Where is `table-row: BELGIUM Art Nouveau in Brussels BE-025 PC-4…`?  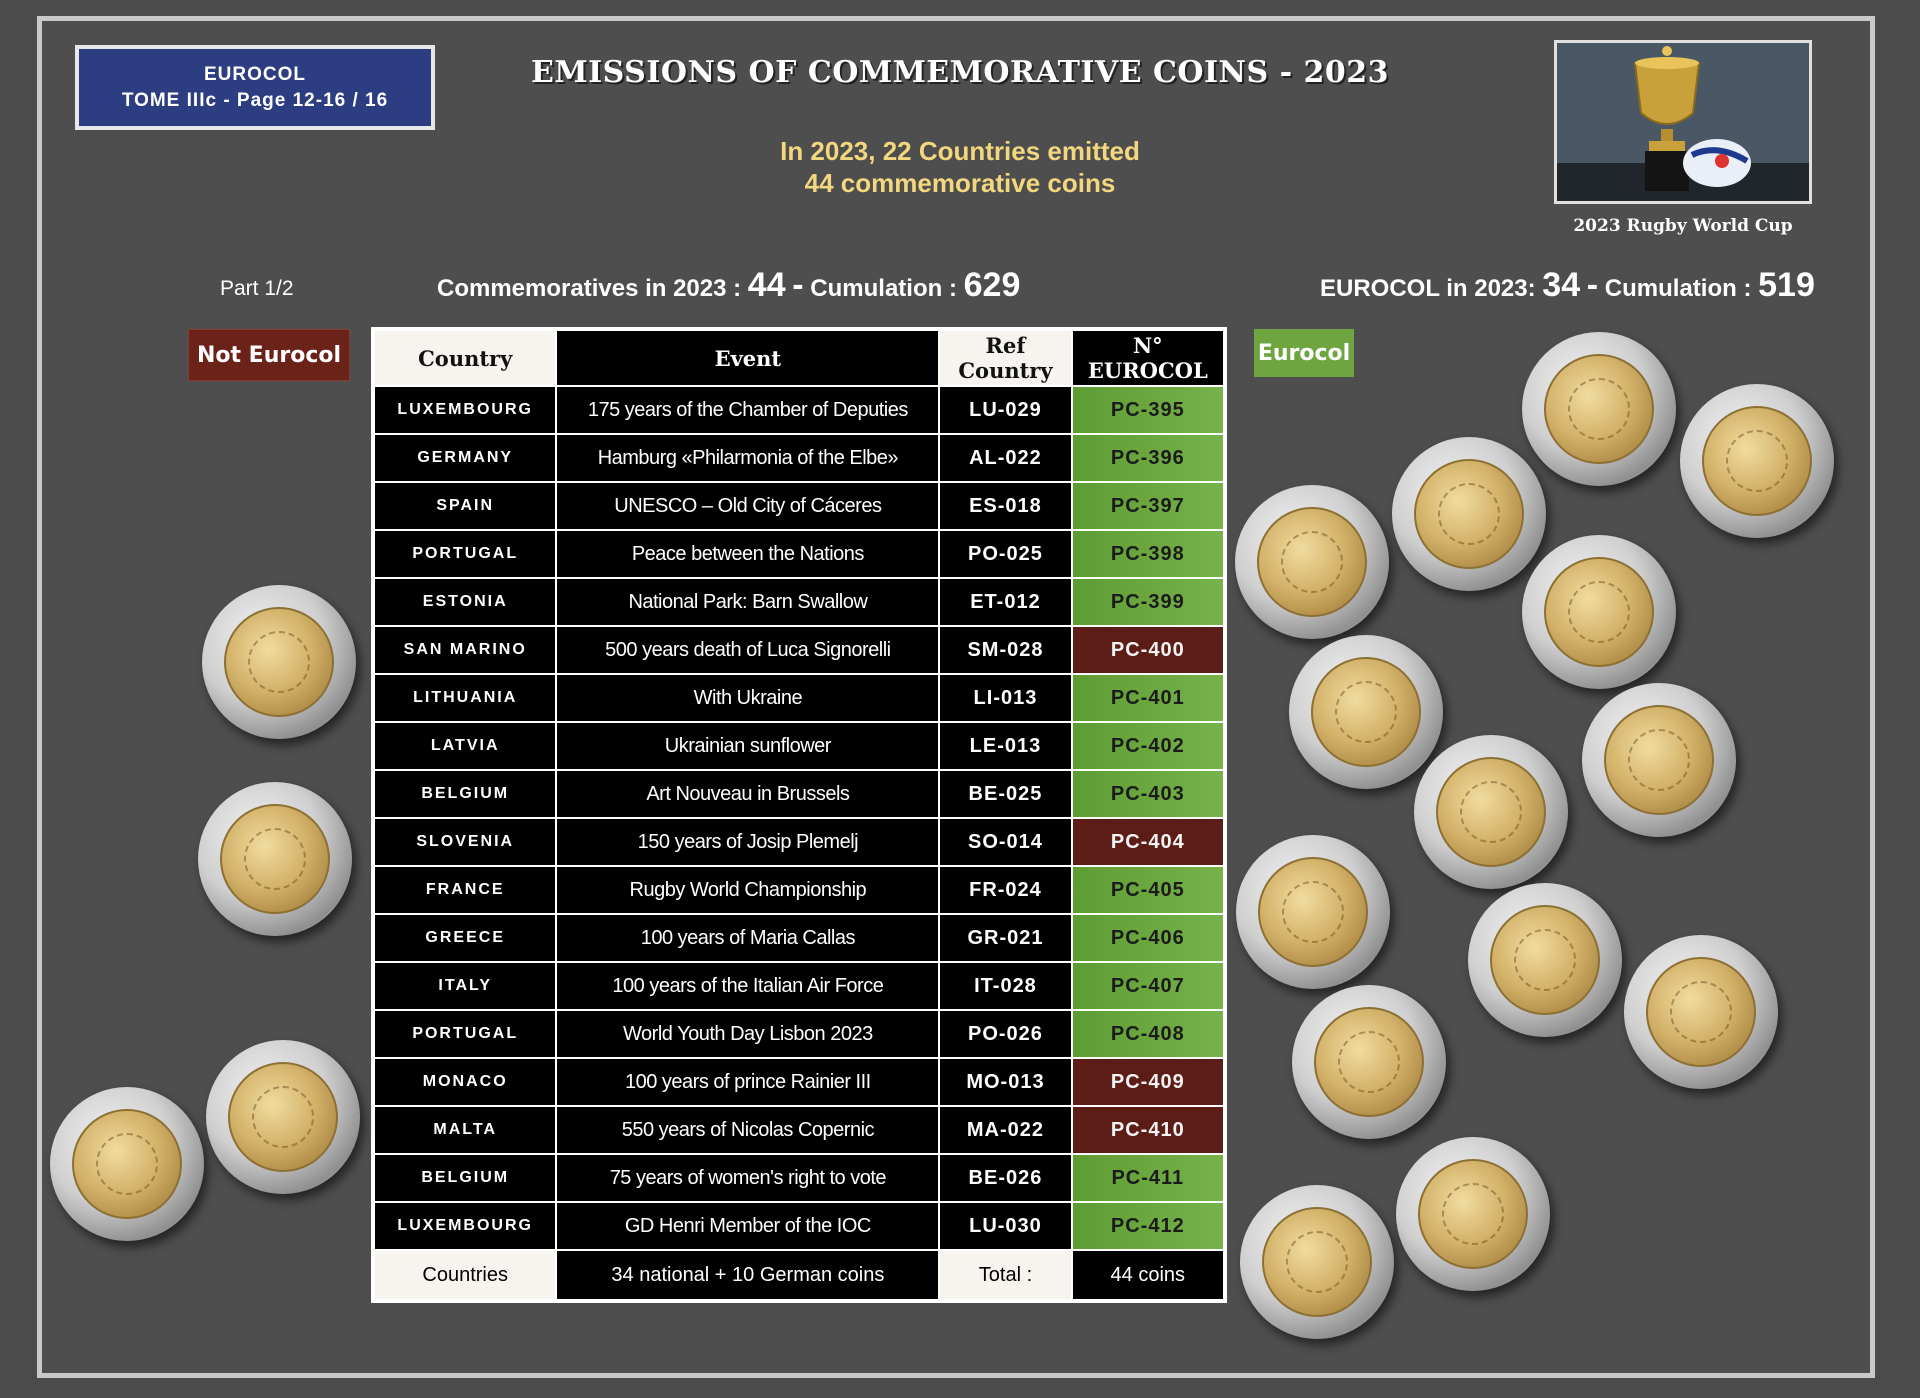
table-row: BELGIUM Art Nouveau in Brussels BE-025 PC-4… is located at coordinates (799, 794).